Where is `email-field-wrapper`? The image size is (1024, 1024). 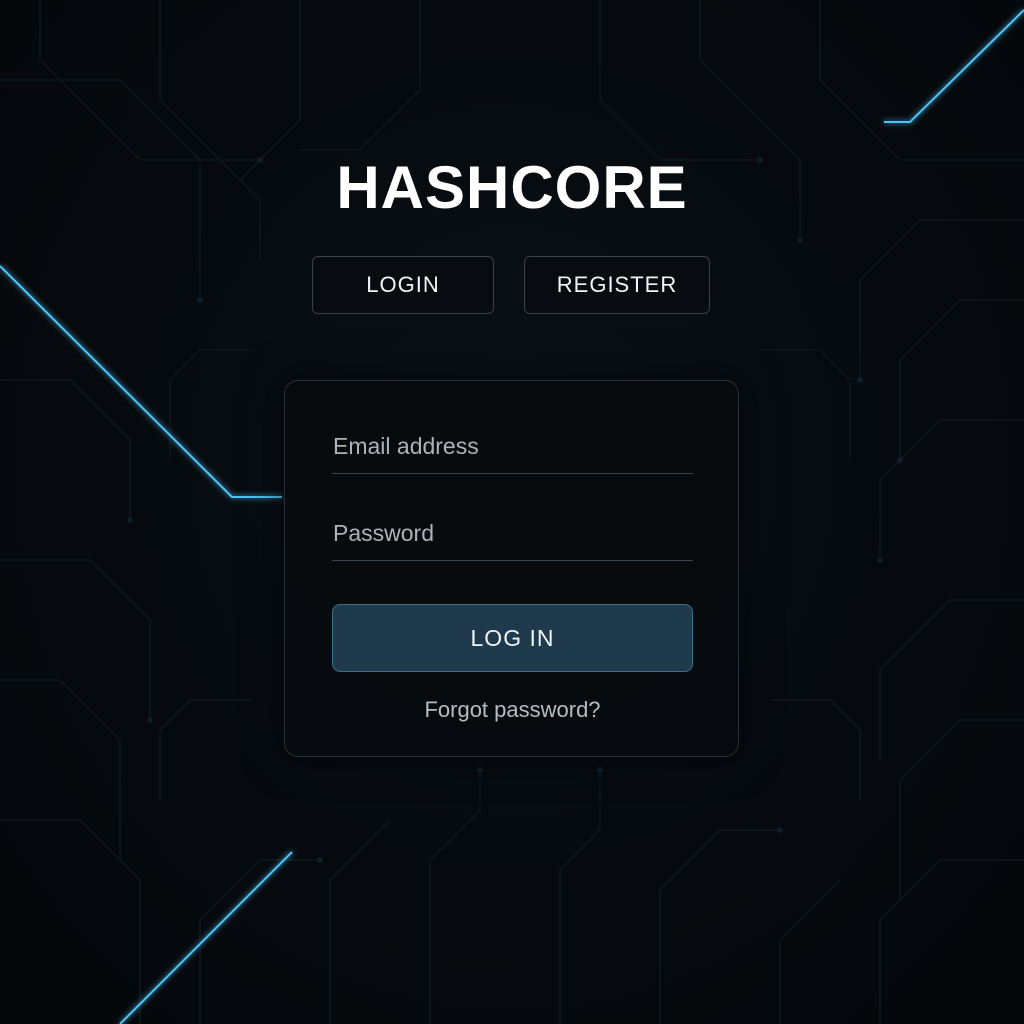
email-field-wrapper is located at coordinates (512, 449).